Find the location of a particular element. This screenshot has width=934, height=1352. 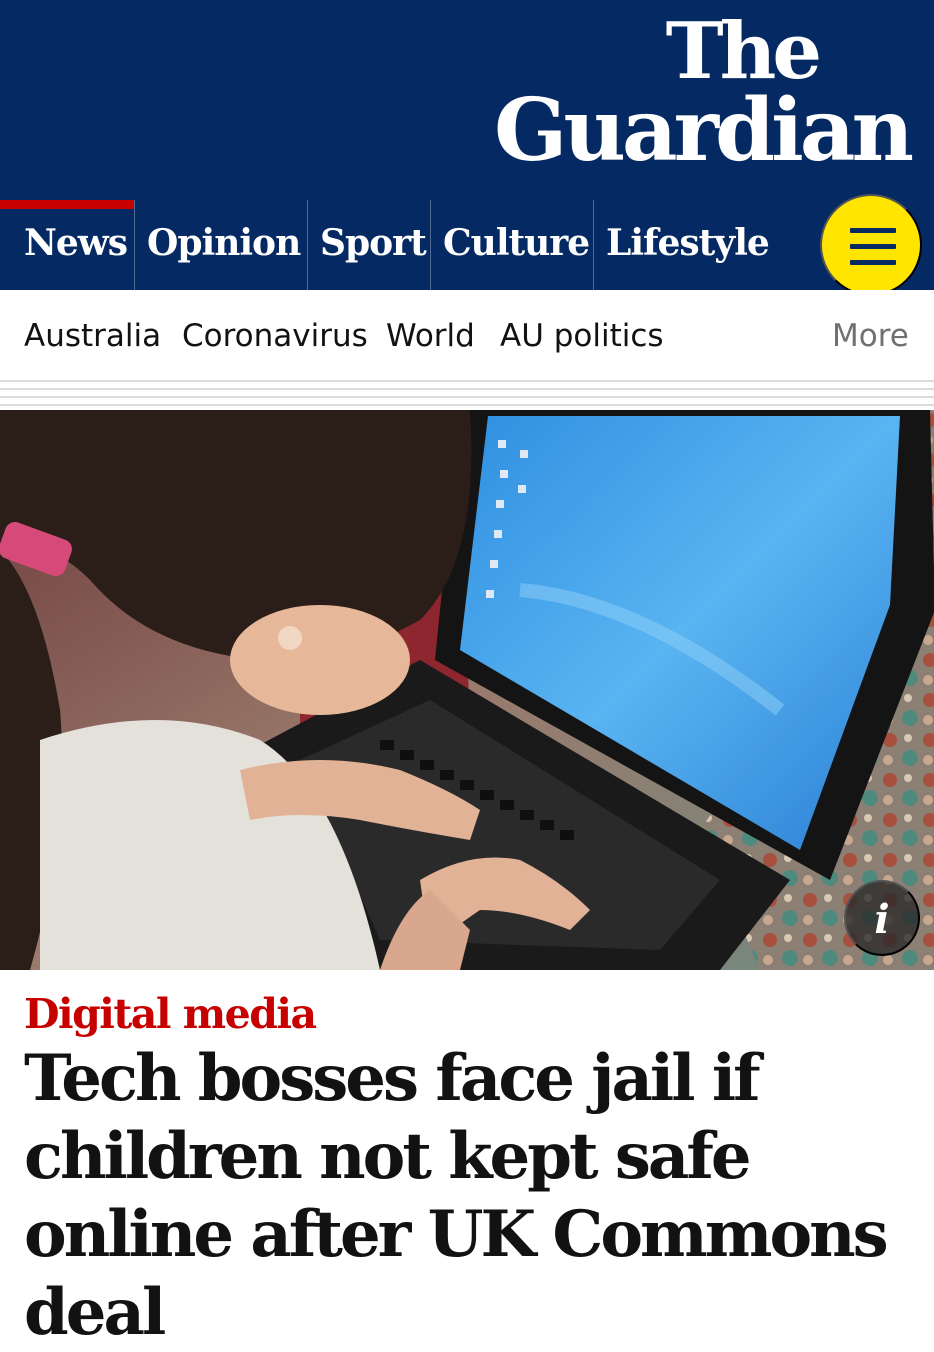

pillar-sport: Sport is located at coordinates (369, 245).